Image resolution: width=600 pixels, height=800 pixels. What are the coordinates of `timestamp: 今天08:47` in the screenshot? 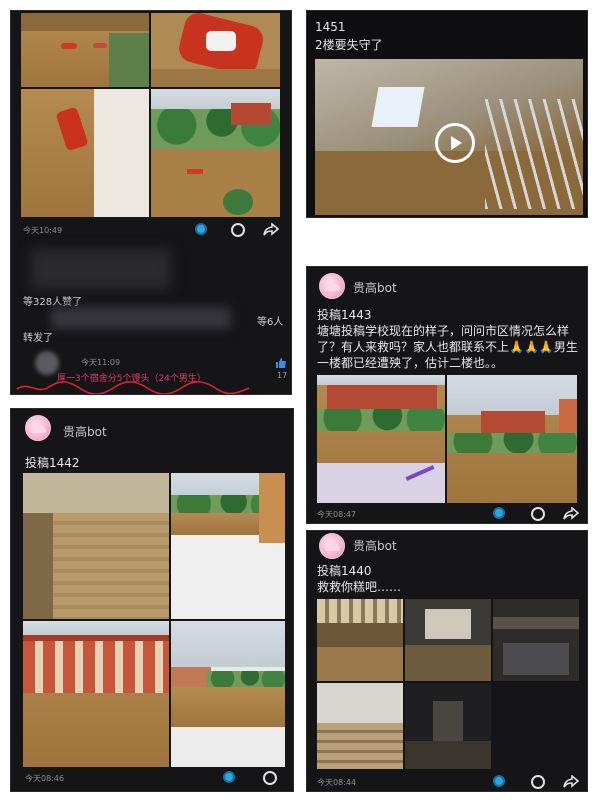 It's located at (337, 514).